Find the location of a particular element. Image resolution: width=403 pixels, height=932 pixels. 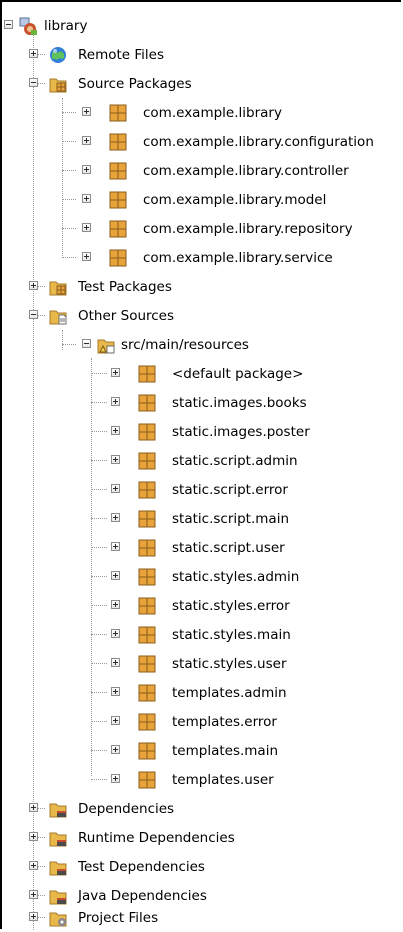

tree-row-test-packages: Test Packages is located at coordinates (201, 287).